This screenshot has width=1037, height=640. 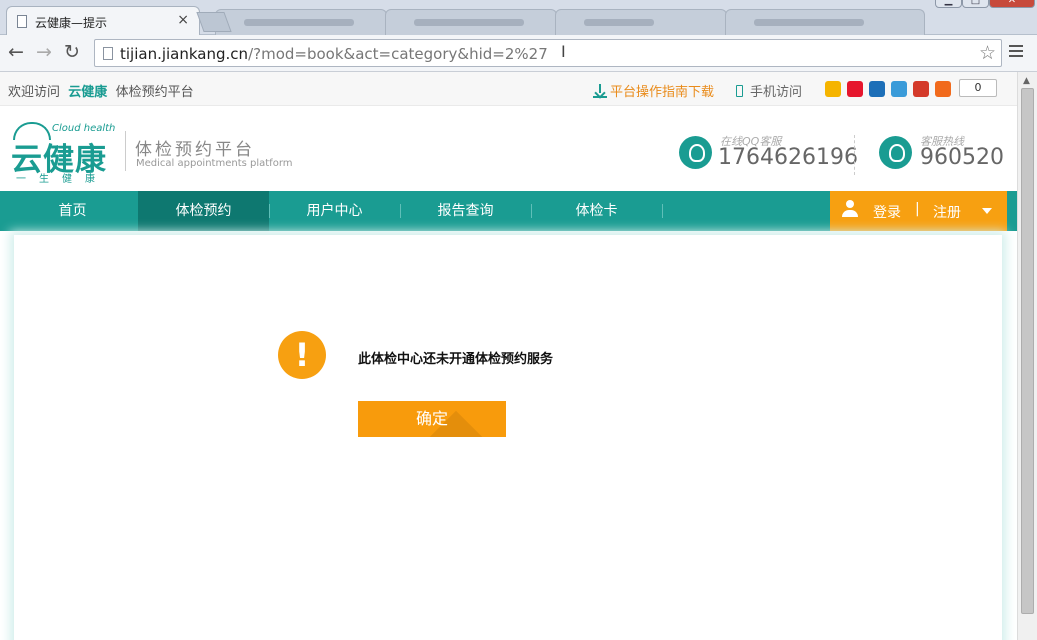 I want to click on nav-item-booking: 体检预约, so click(x=203, y=211).